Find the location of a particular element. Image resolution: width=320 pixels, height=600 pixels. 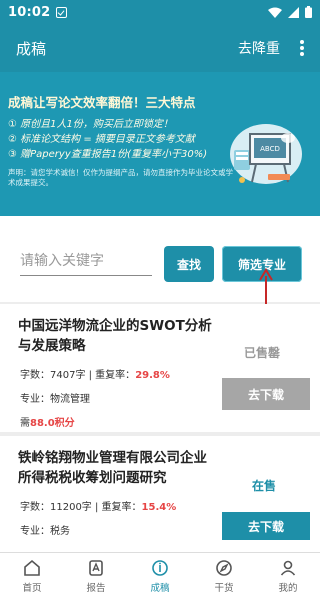

banner-headline: 成稿让写论文效率翻倍！三大特点 is located at coordinates (102, 102).